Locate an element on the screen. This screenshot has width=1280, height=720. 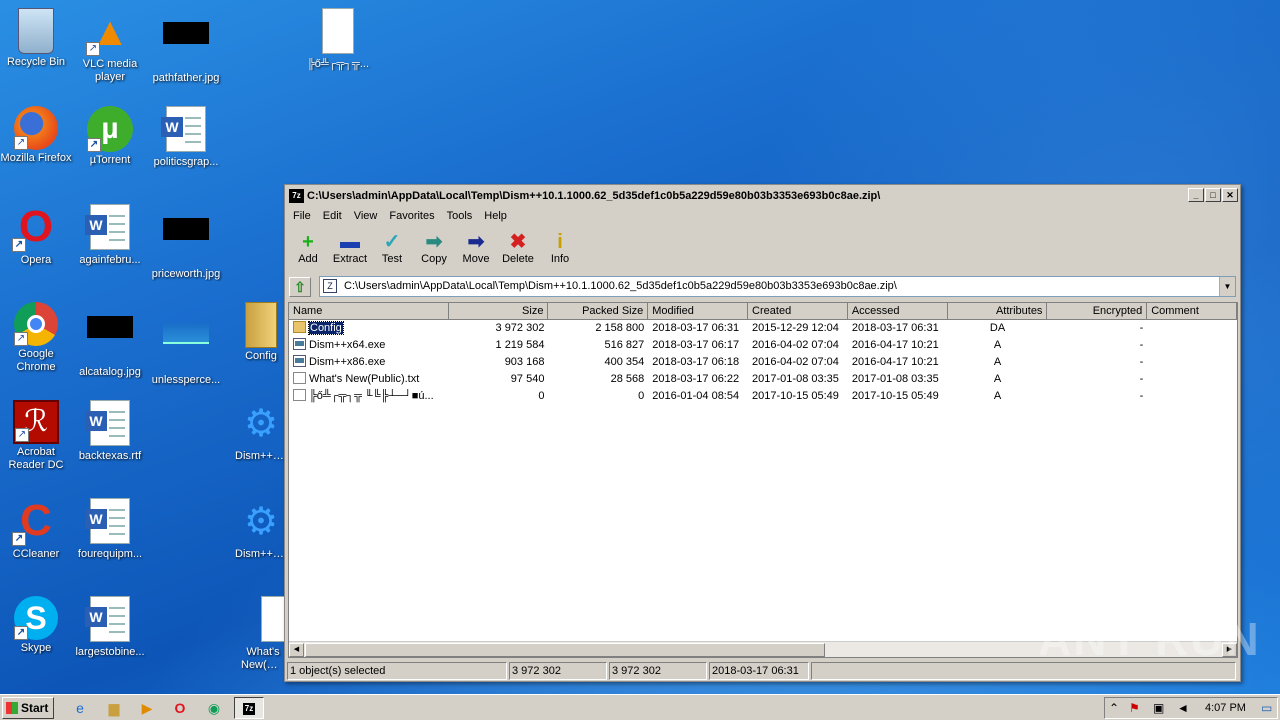
close-button: ✕ is located at coordinates (1230, 195).